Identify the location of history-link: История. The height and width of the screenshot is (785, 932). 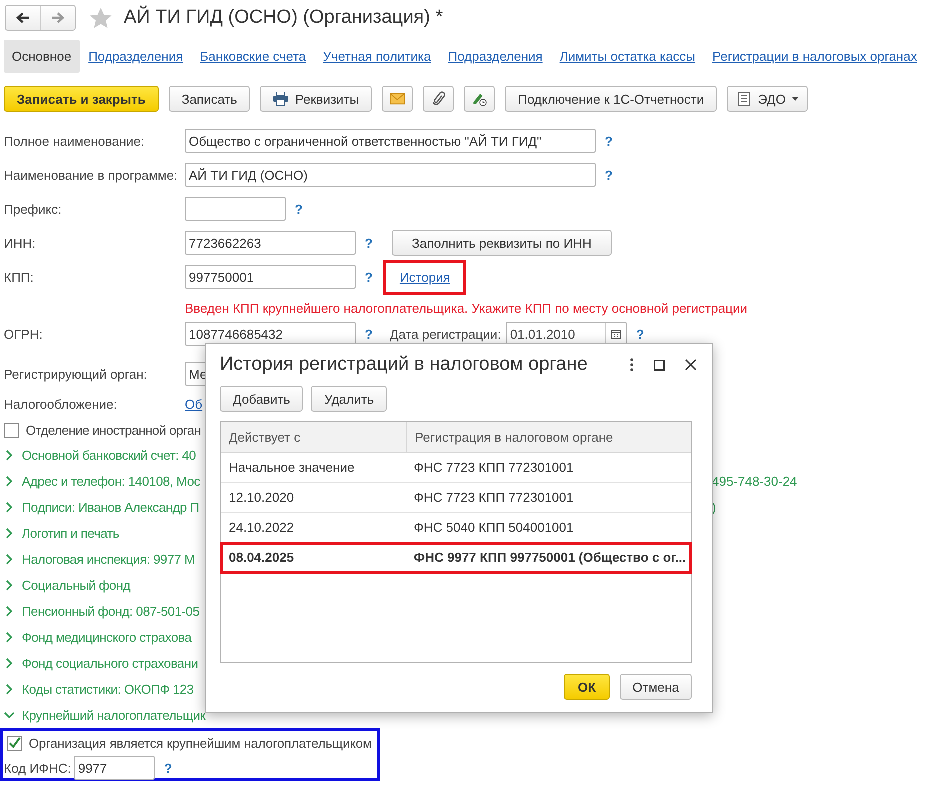
(425, 277).